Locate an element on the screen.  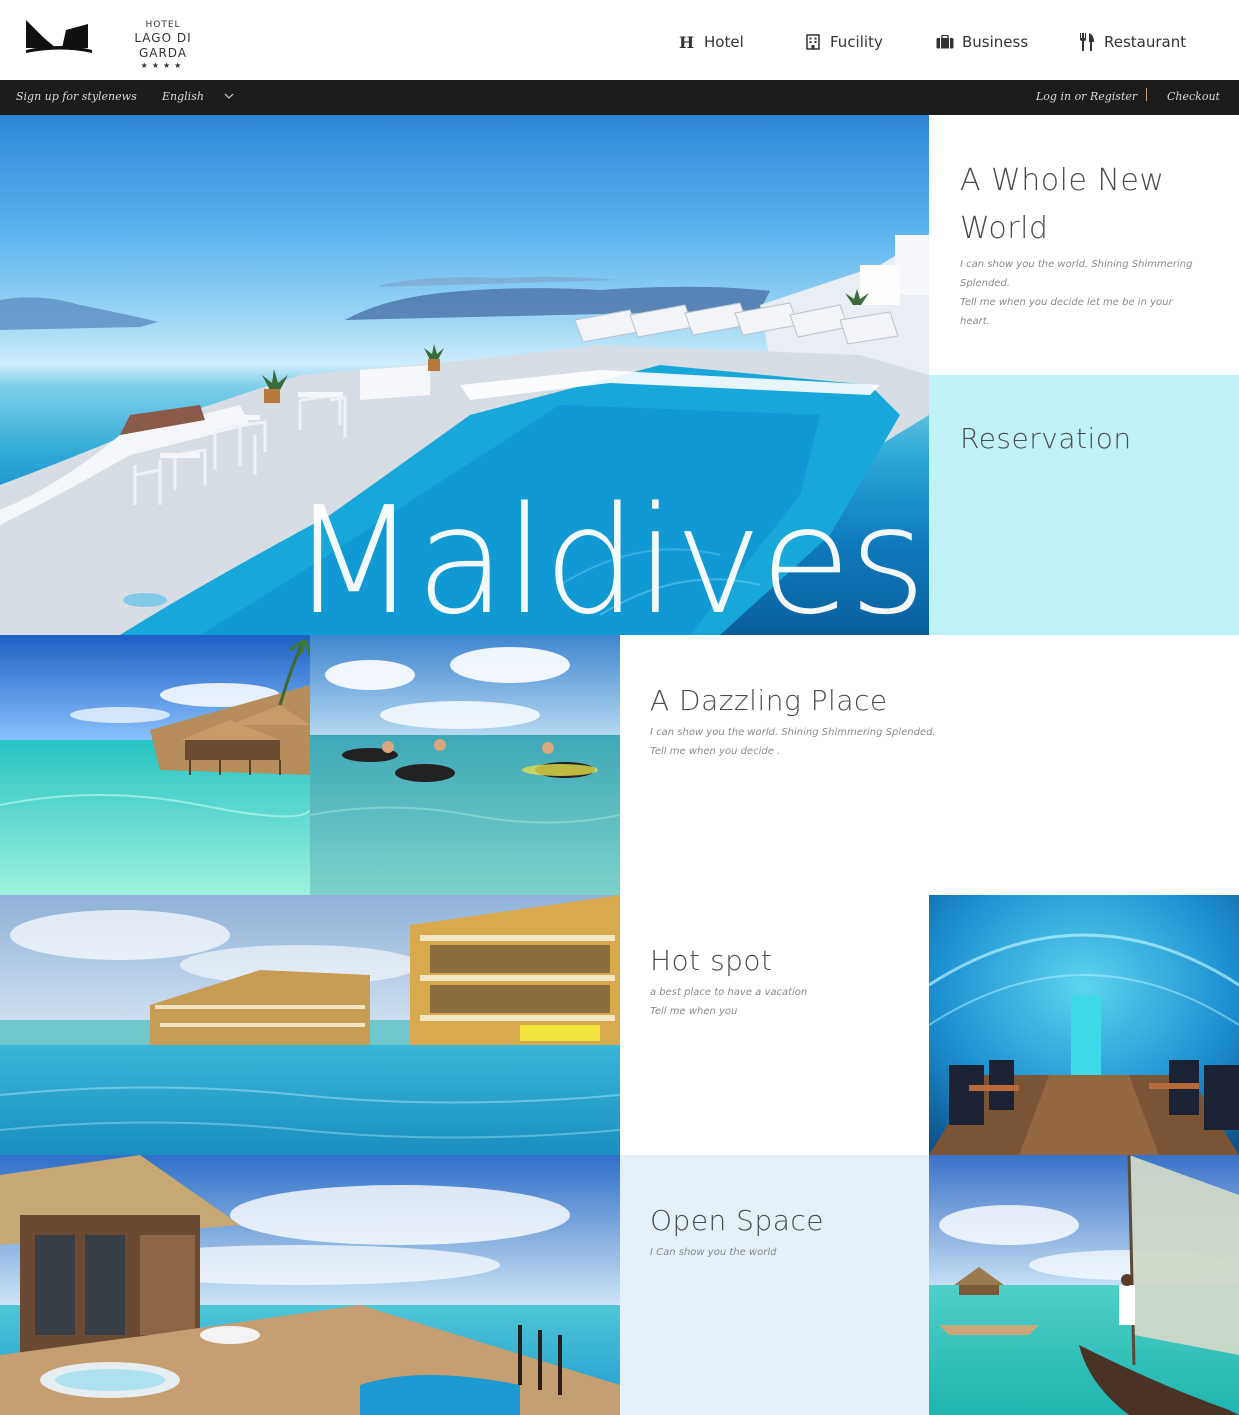
nav-item-hotel: H Hotel is located at coordinates (711, 42).